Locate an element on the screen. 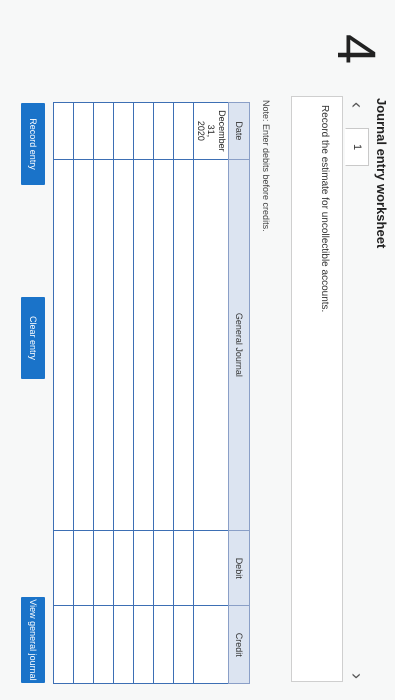 The width and height of the screenshot is (395, 700). note-text: Note: Enter debits before credits. is located at coordinates (266, 166).